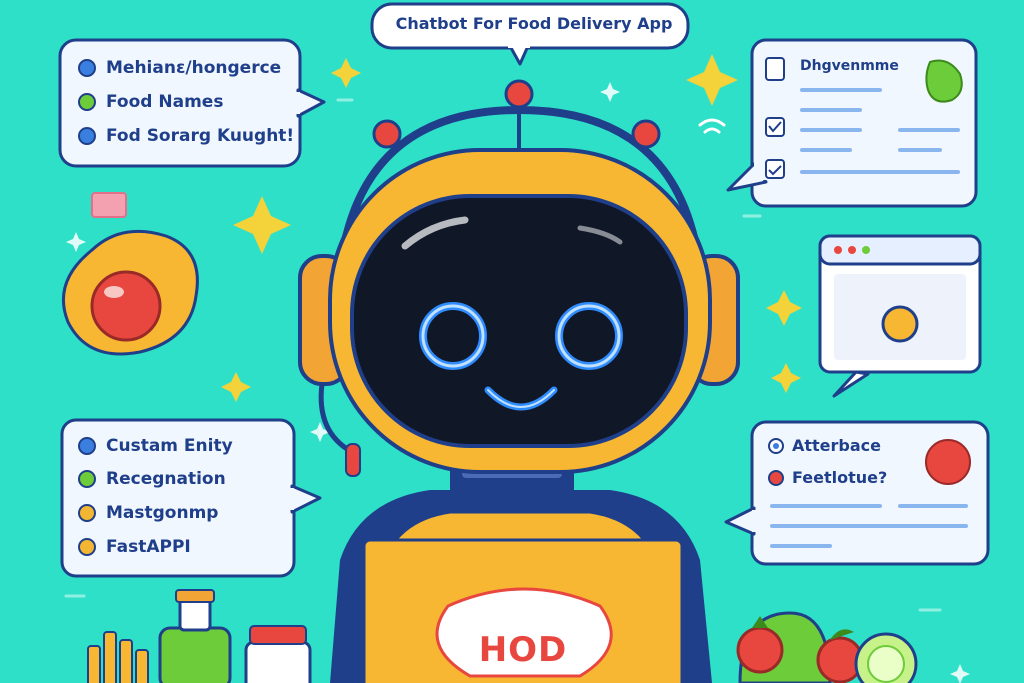 The image size is (1024, 683). Describe the element at coordinates (840, 477) in the screenshot. I see `list-item: Feetlotue?` at that location.